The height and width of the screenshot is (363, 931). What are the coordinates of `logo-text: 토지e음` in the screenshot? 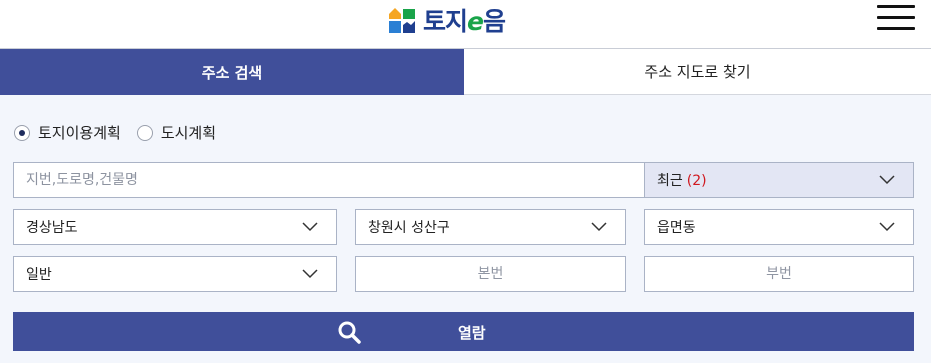 It's located at (464, 21).